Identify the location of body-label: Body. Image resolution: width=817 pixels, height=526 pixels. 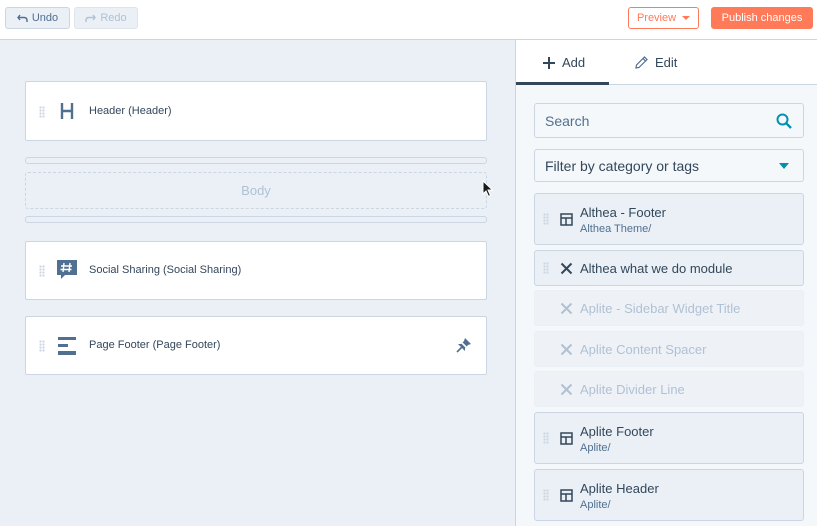
(256, 190).